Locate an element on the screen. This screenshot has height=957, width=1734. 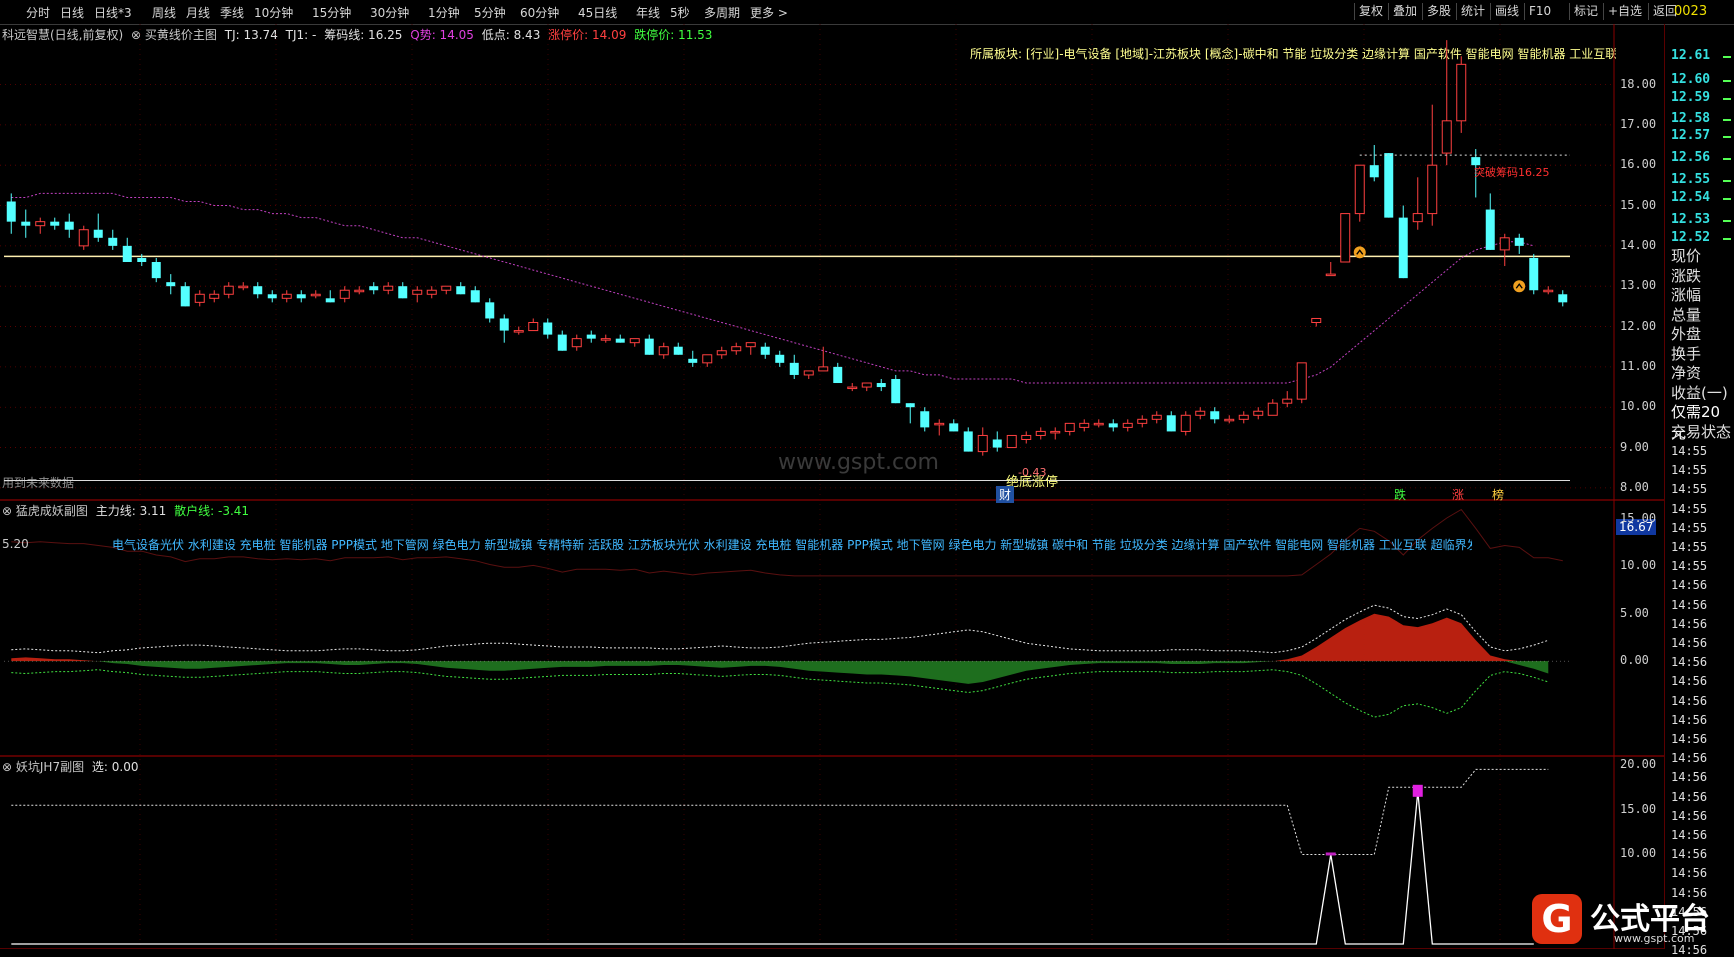
panel-time-9: 14:56 is located at coordinates (1689, 623).